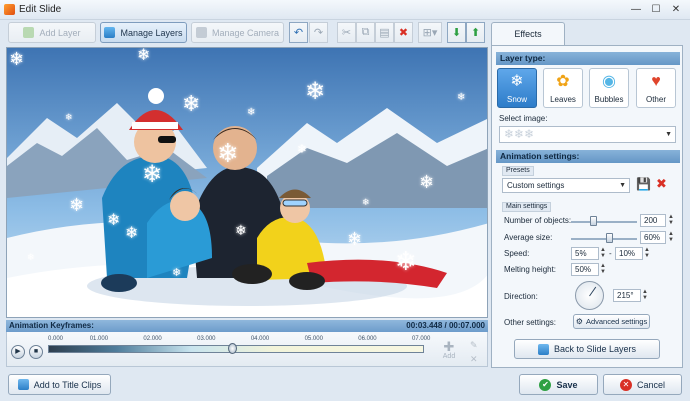 The height and width of the screenshot is (401, 690). What do you see at coordinates (566, 185) in the screenshot?
I see `presets-dropdown: Custom settings ▼` at bounding box center [566, 185].